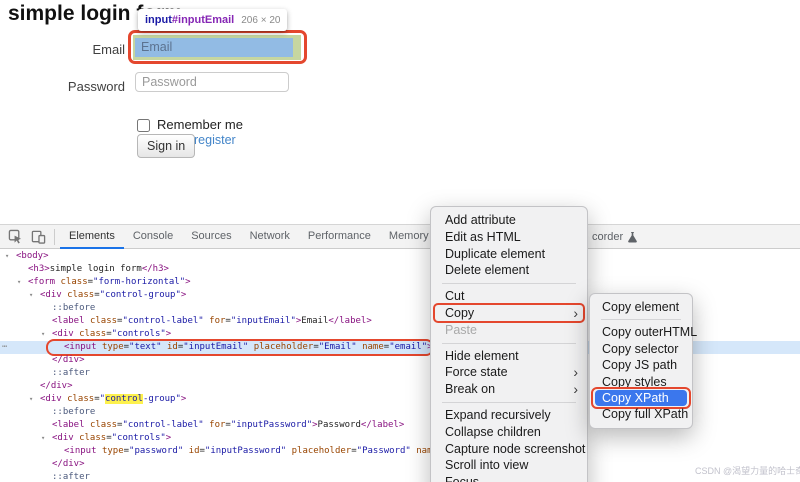 The height and width of the screenshot is (482, 800). Describe the element at coordinates (339, 237) in the screenshot. I see `tab-performance: Performance` at that location.